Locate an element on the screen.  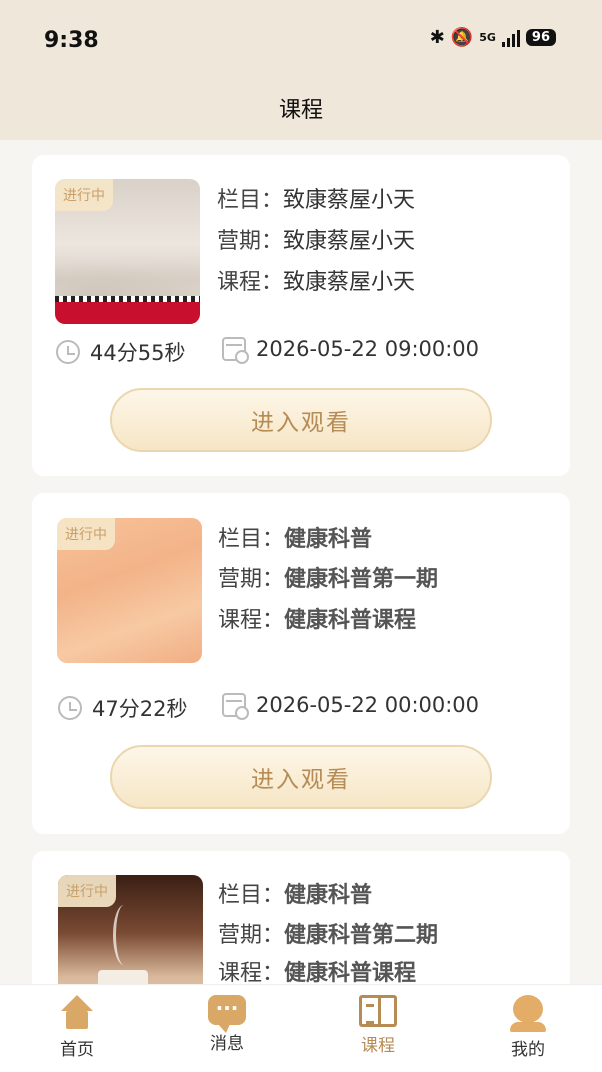
tab-label: 我的 is located at coordinates (528, 1050).